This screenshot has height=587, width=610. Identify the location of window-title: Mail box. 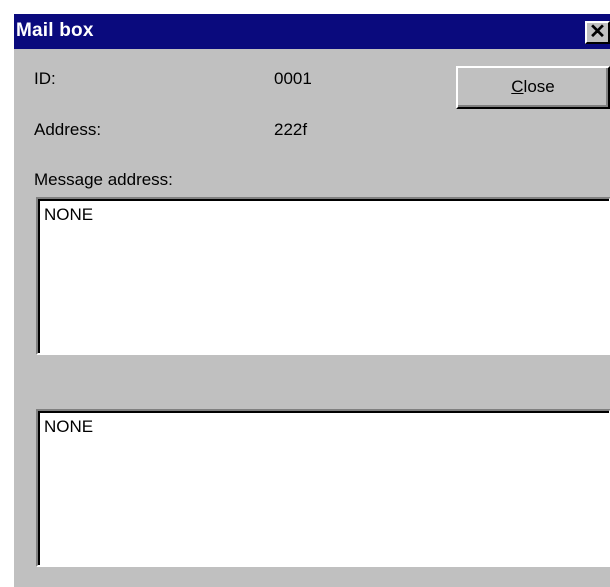
(55, 30).